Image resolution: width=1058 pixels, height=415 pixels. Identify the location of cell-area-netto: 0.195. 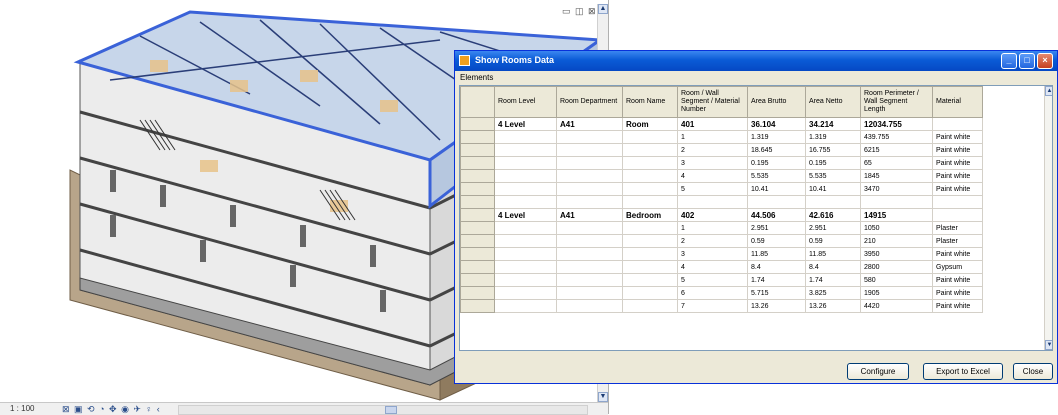
(833, 163).